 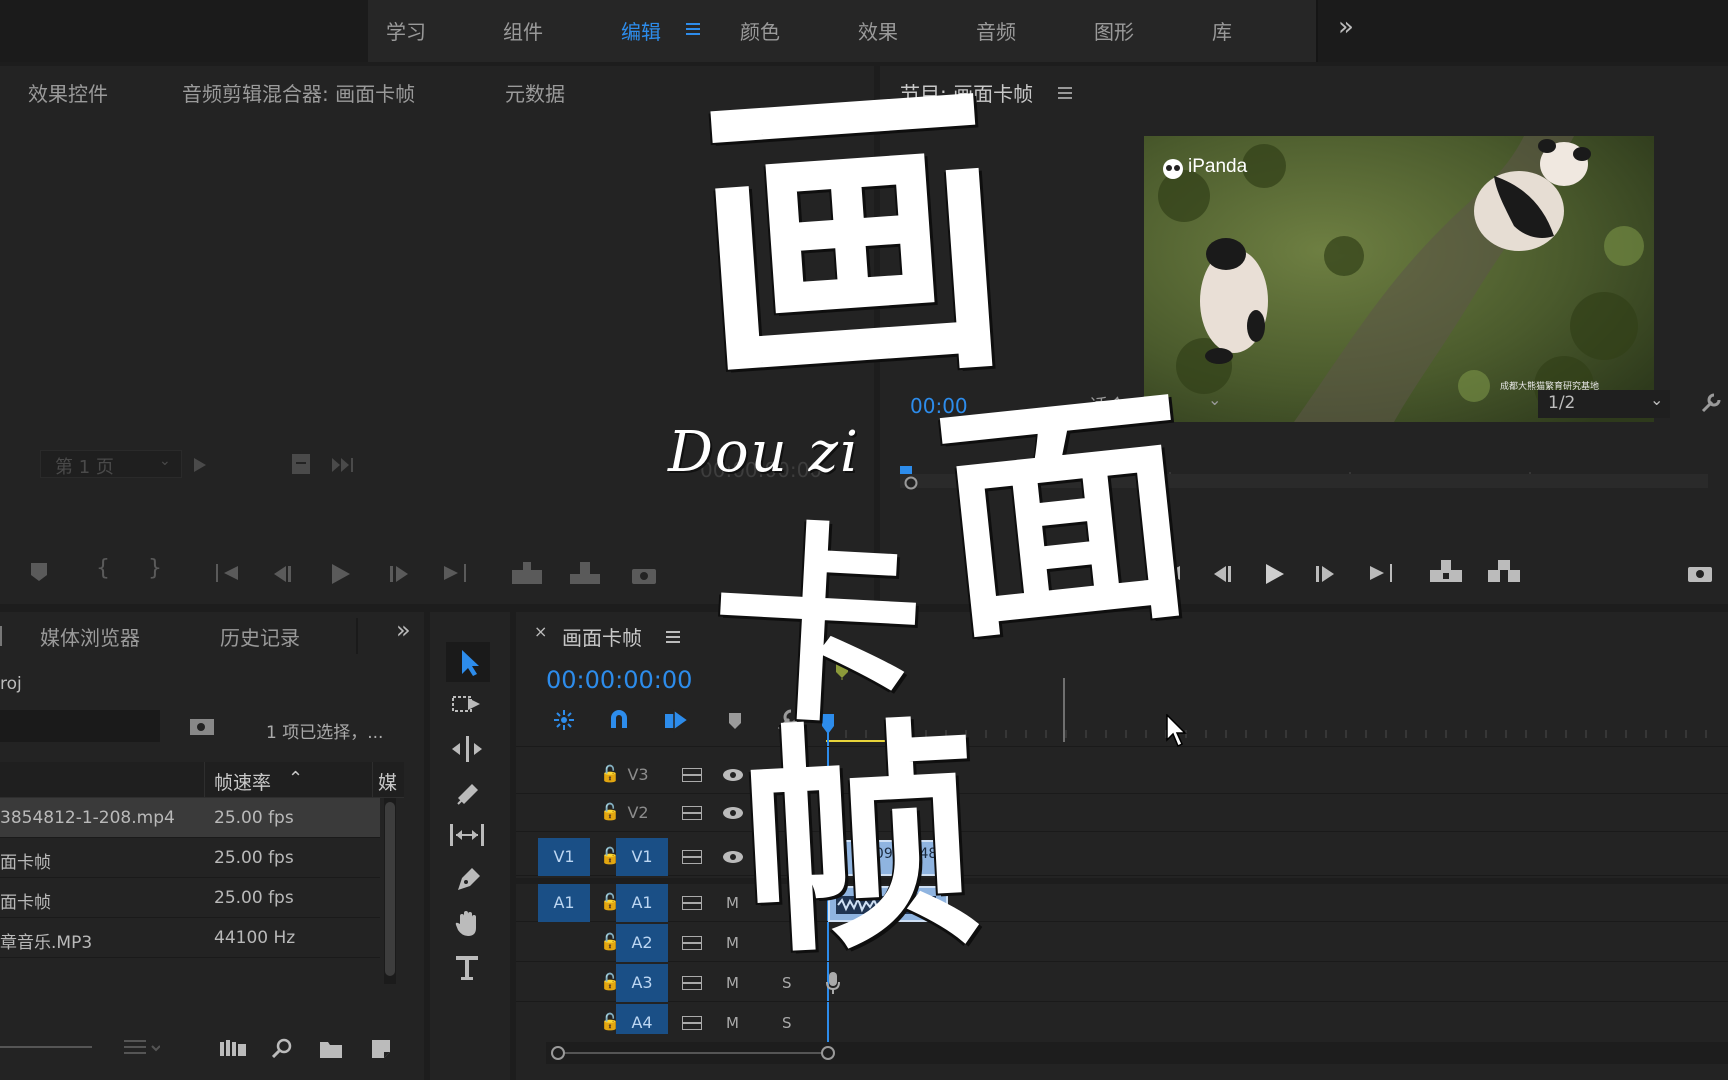 What do you see at coordinates (1346, 27) in the screenshot?
I see `more-workspaces-icon: »` at bounding box center [1346, 27].